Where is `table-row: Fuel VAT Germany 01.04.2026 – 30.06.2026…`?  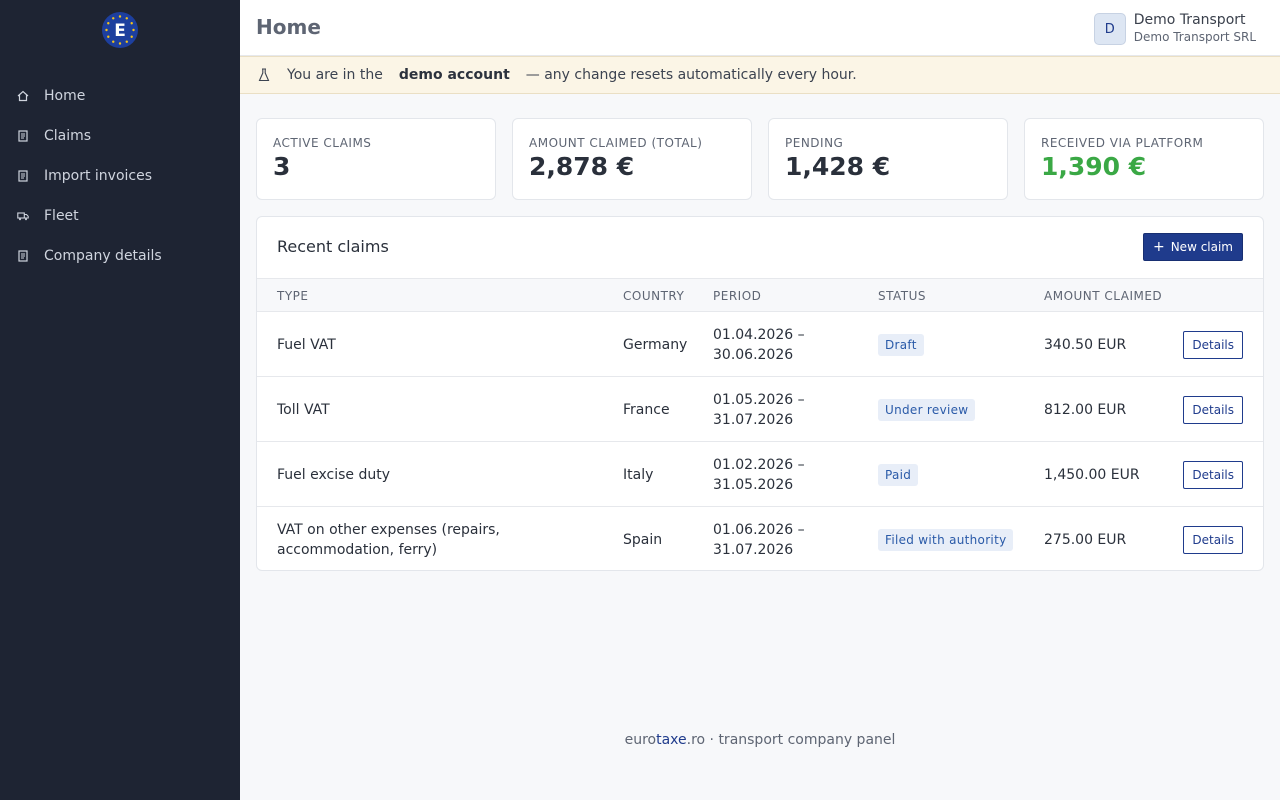 table-row: Fuel VAT Germany 01.04.2026 – 30.06.2026… is located at coordinates (760, 344).